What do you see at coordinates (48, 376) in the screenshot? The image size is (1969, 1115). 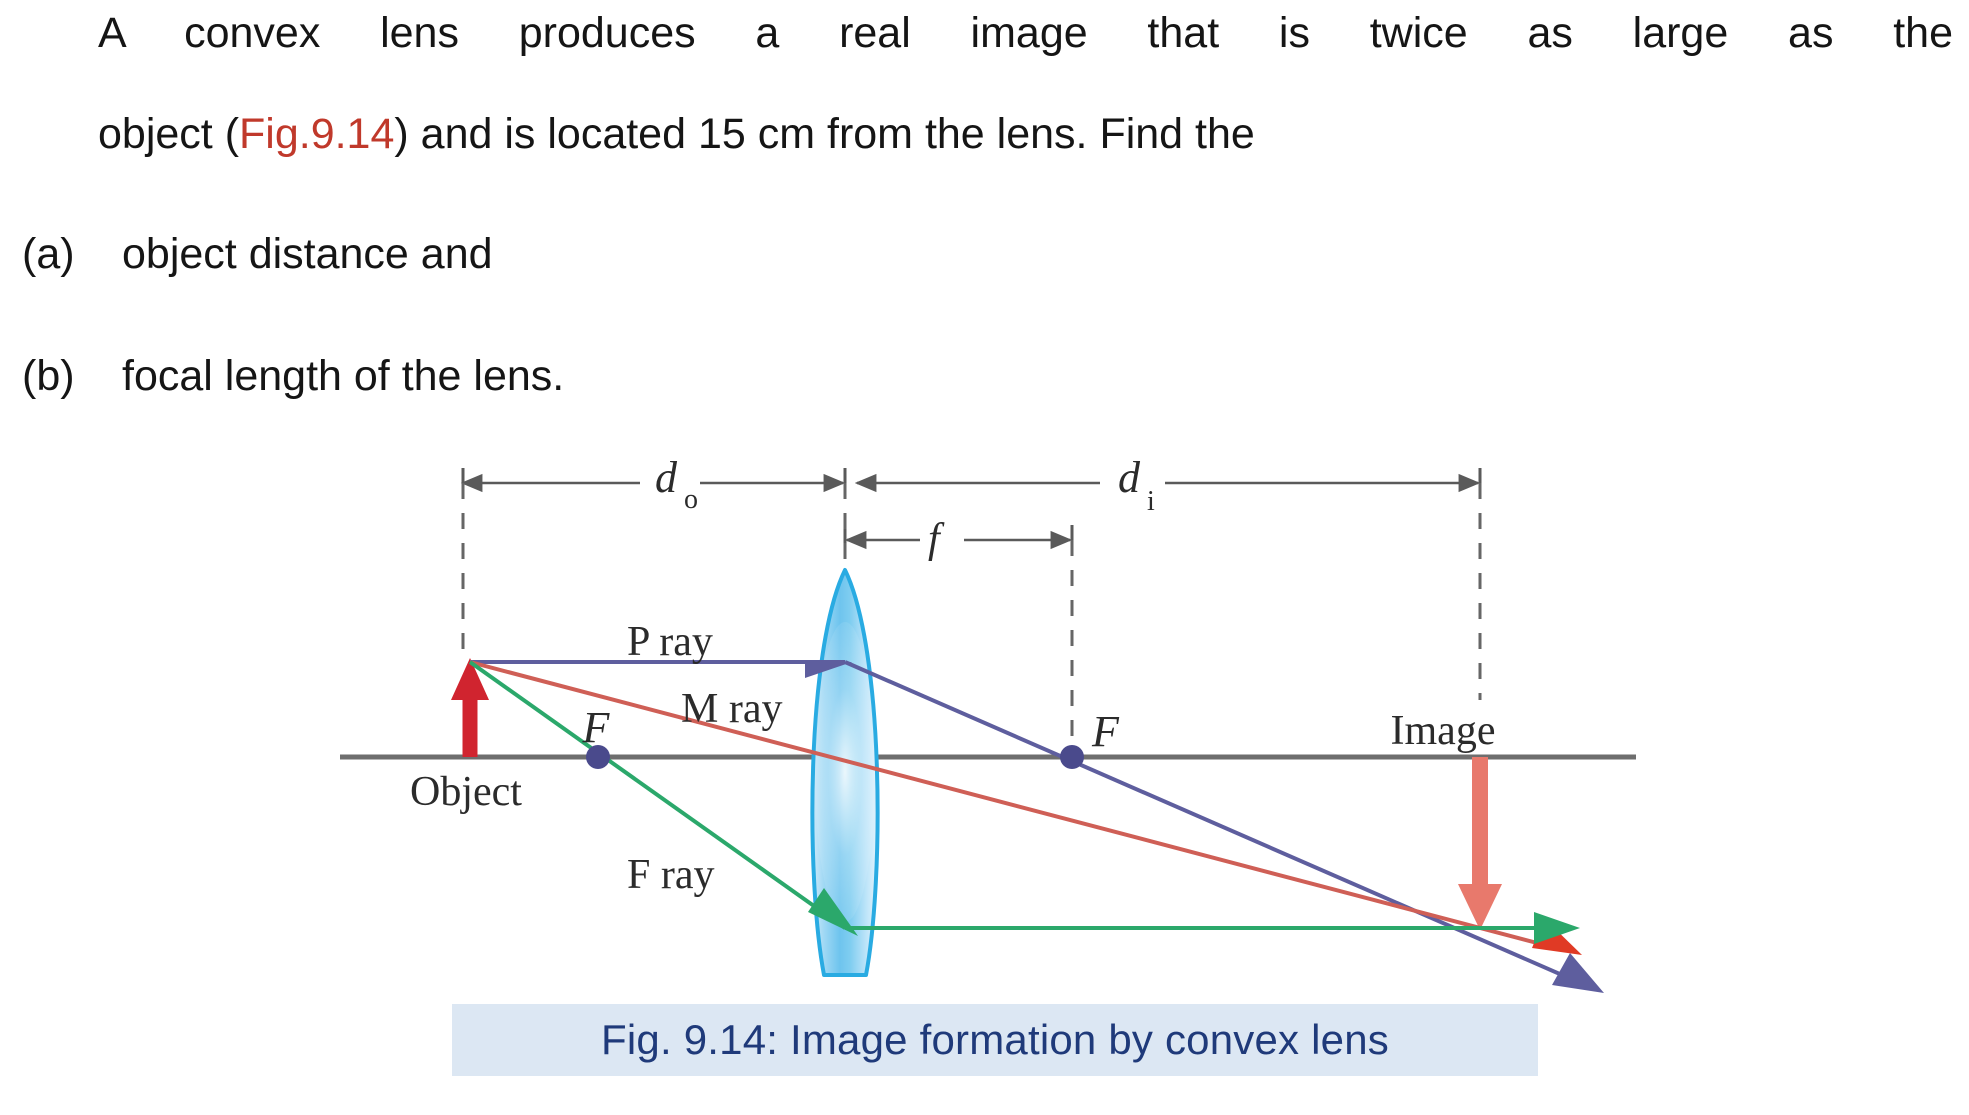 I see `list-marker-b: (b)` at bounding box center [48, 376].